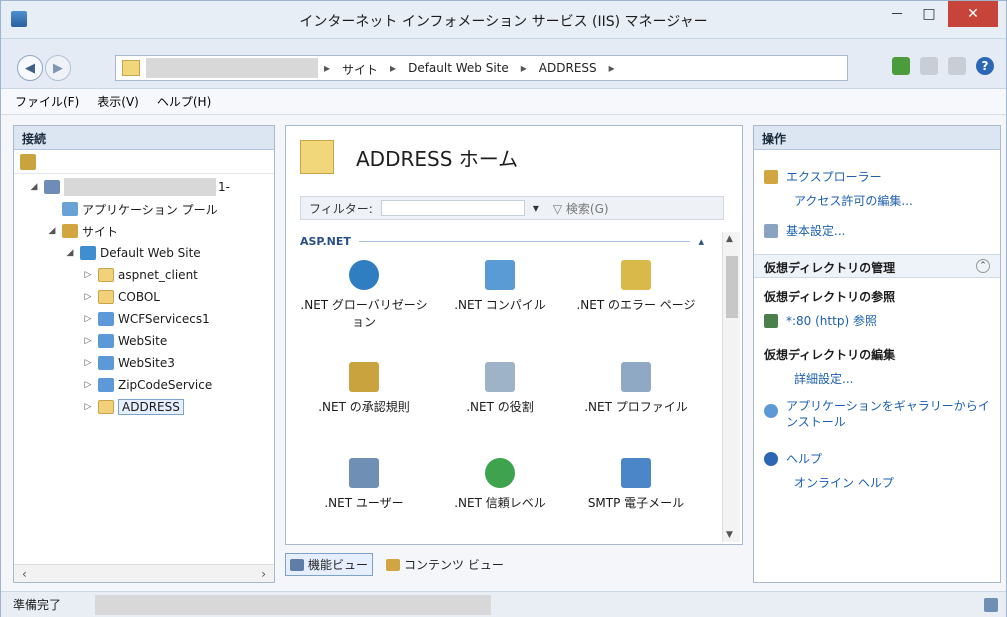 The width and height of the screenshot is (1007, 617). I want to click on feature-label: .NET コンパイル, so click(500, 305).